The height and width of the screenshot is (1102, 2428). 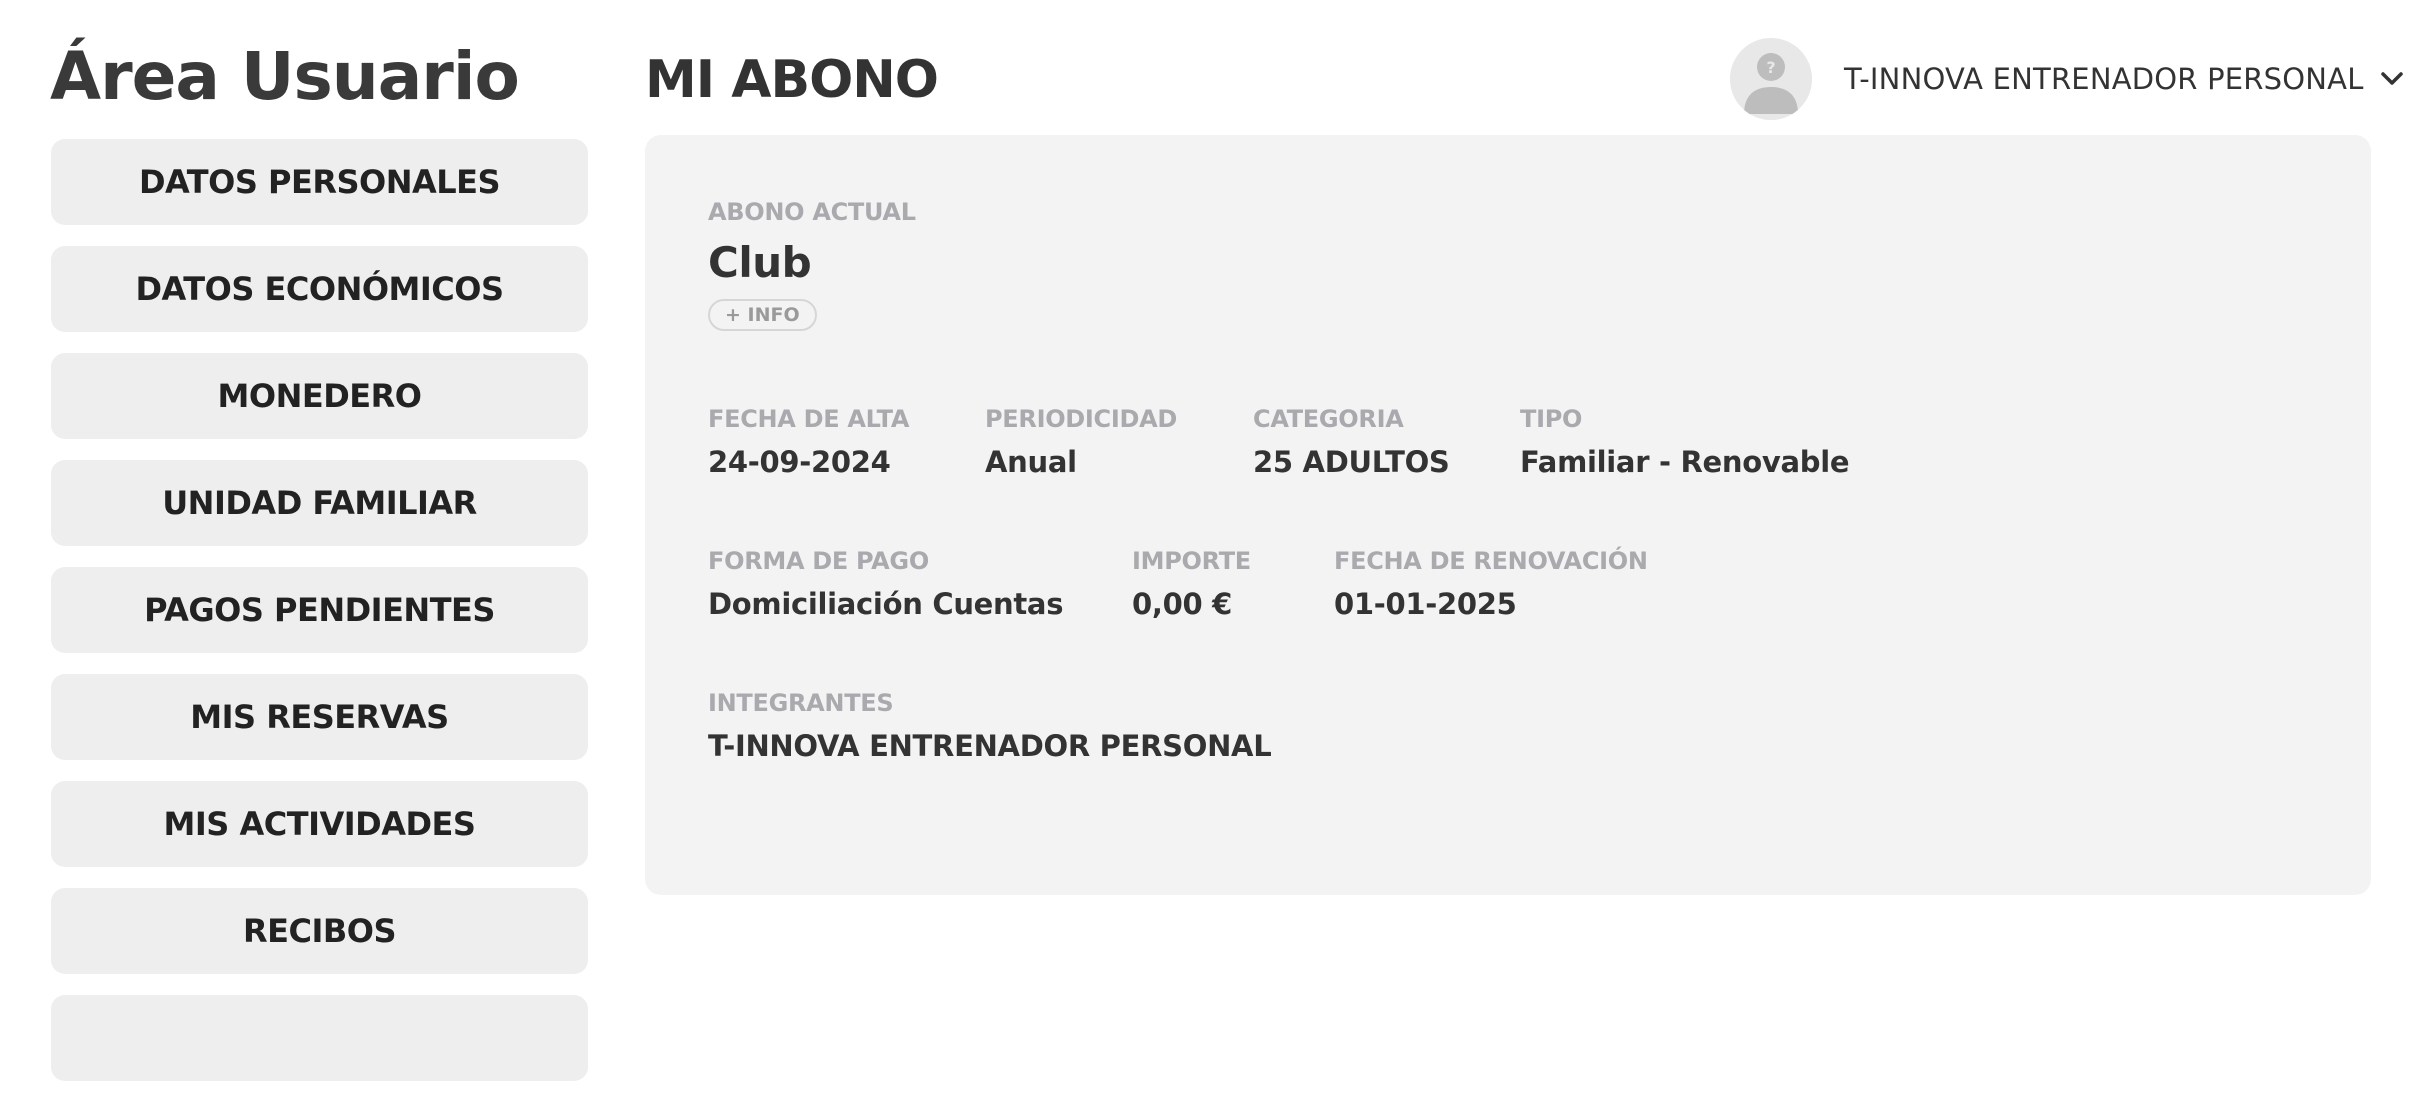 I want to click on sidebar-item-datos-economicos: DATOS ECONÓMICOS, so click(x=319, y=289).